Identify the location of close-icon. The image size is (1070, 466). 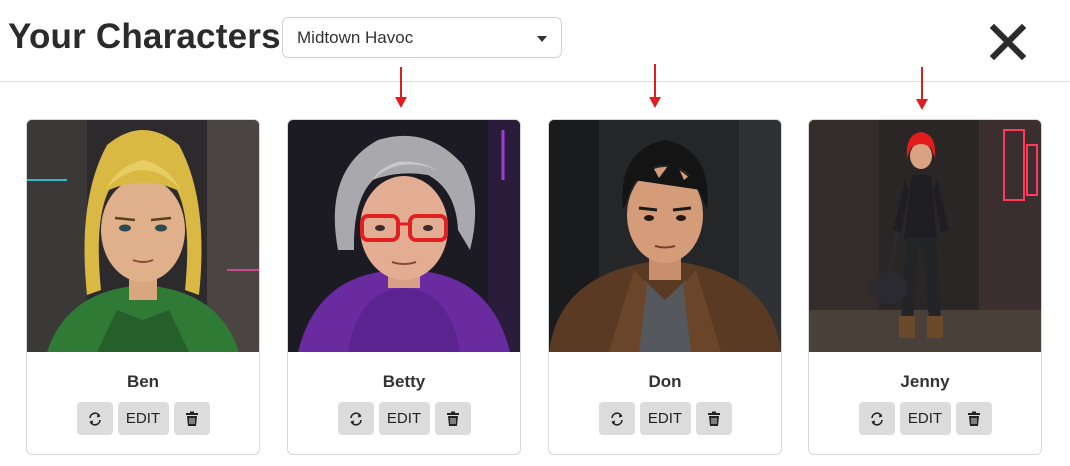
(1008, 42).